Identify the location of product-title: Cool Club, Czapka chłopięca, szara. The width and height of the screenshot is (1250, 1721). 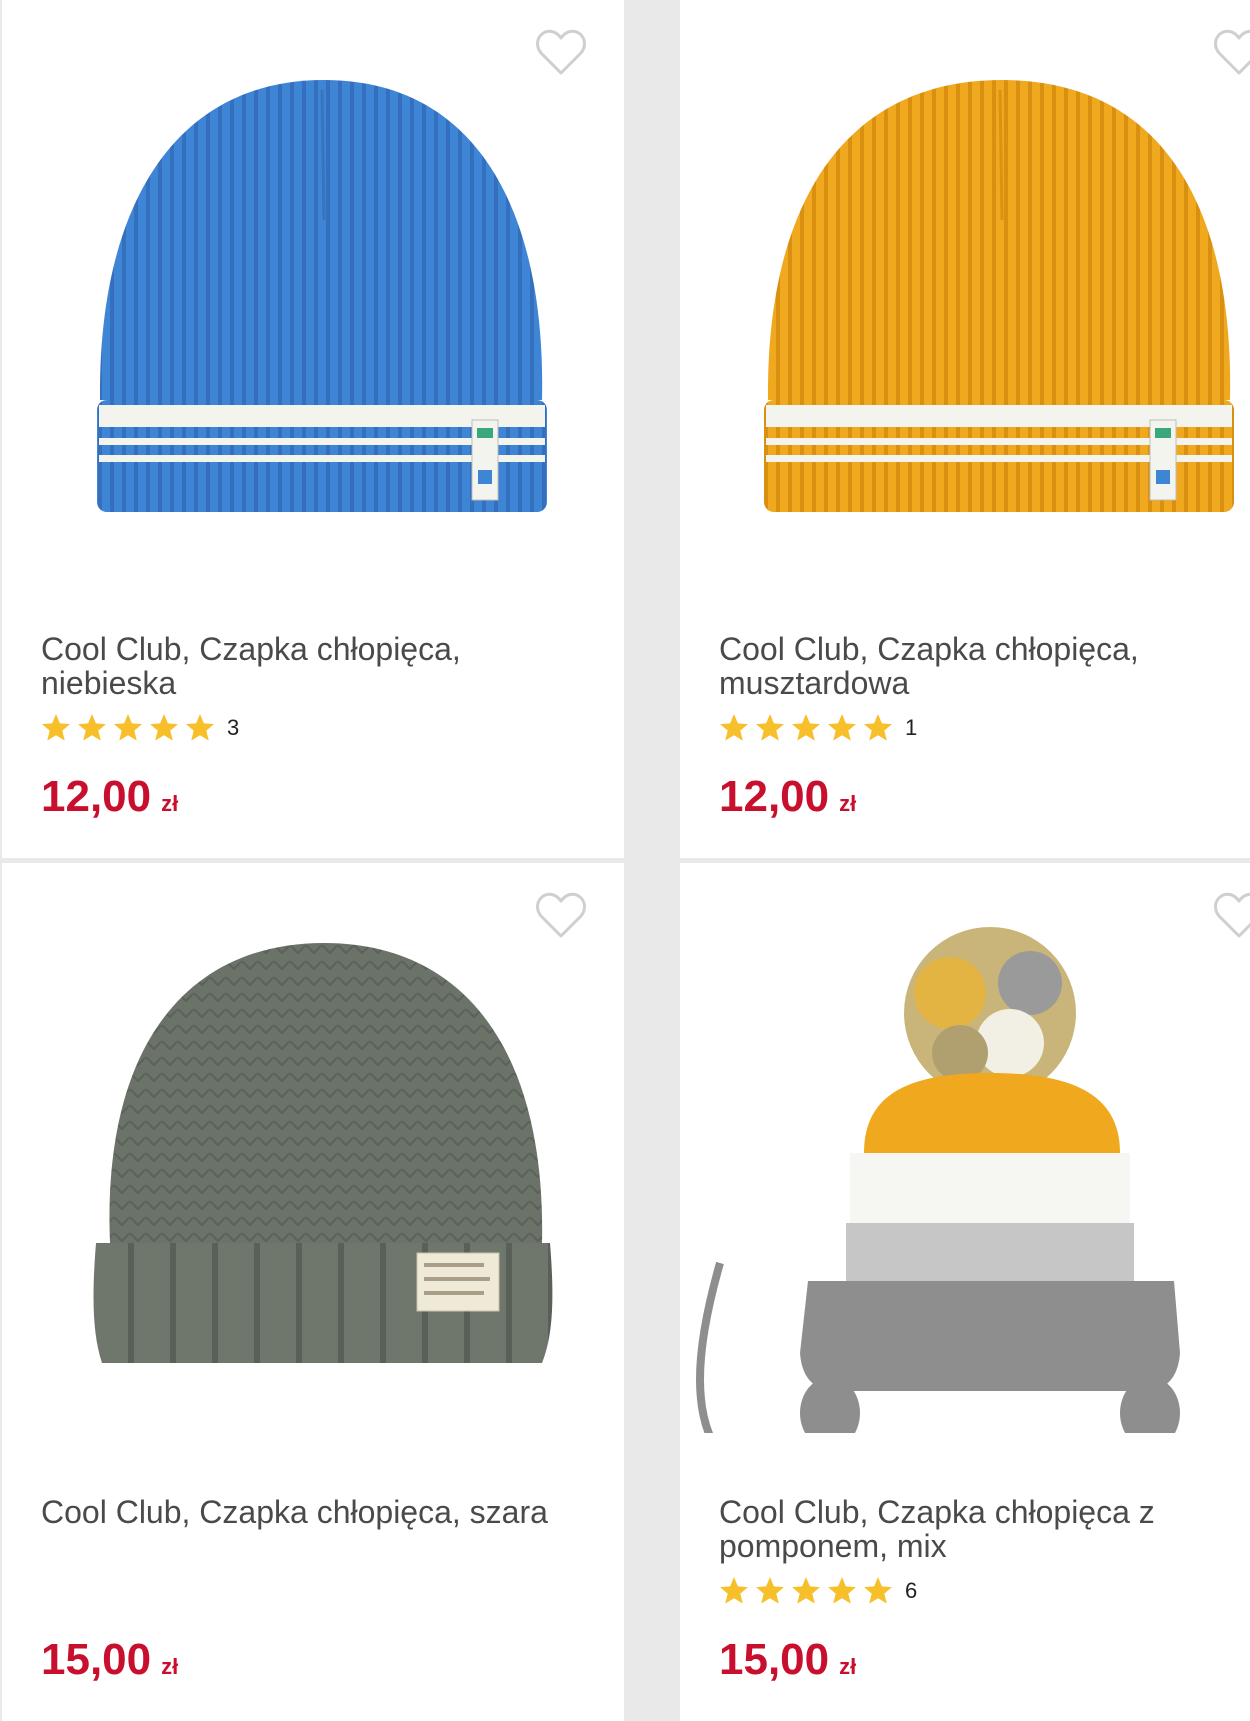
(321, 1512).